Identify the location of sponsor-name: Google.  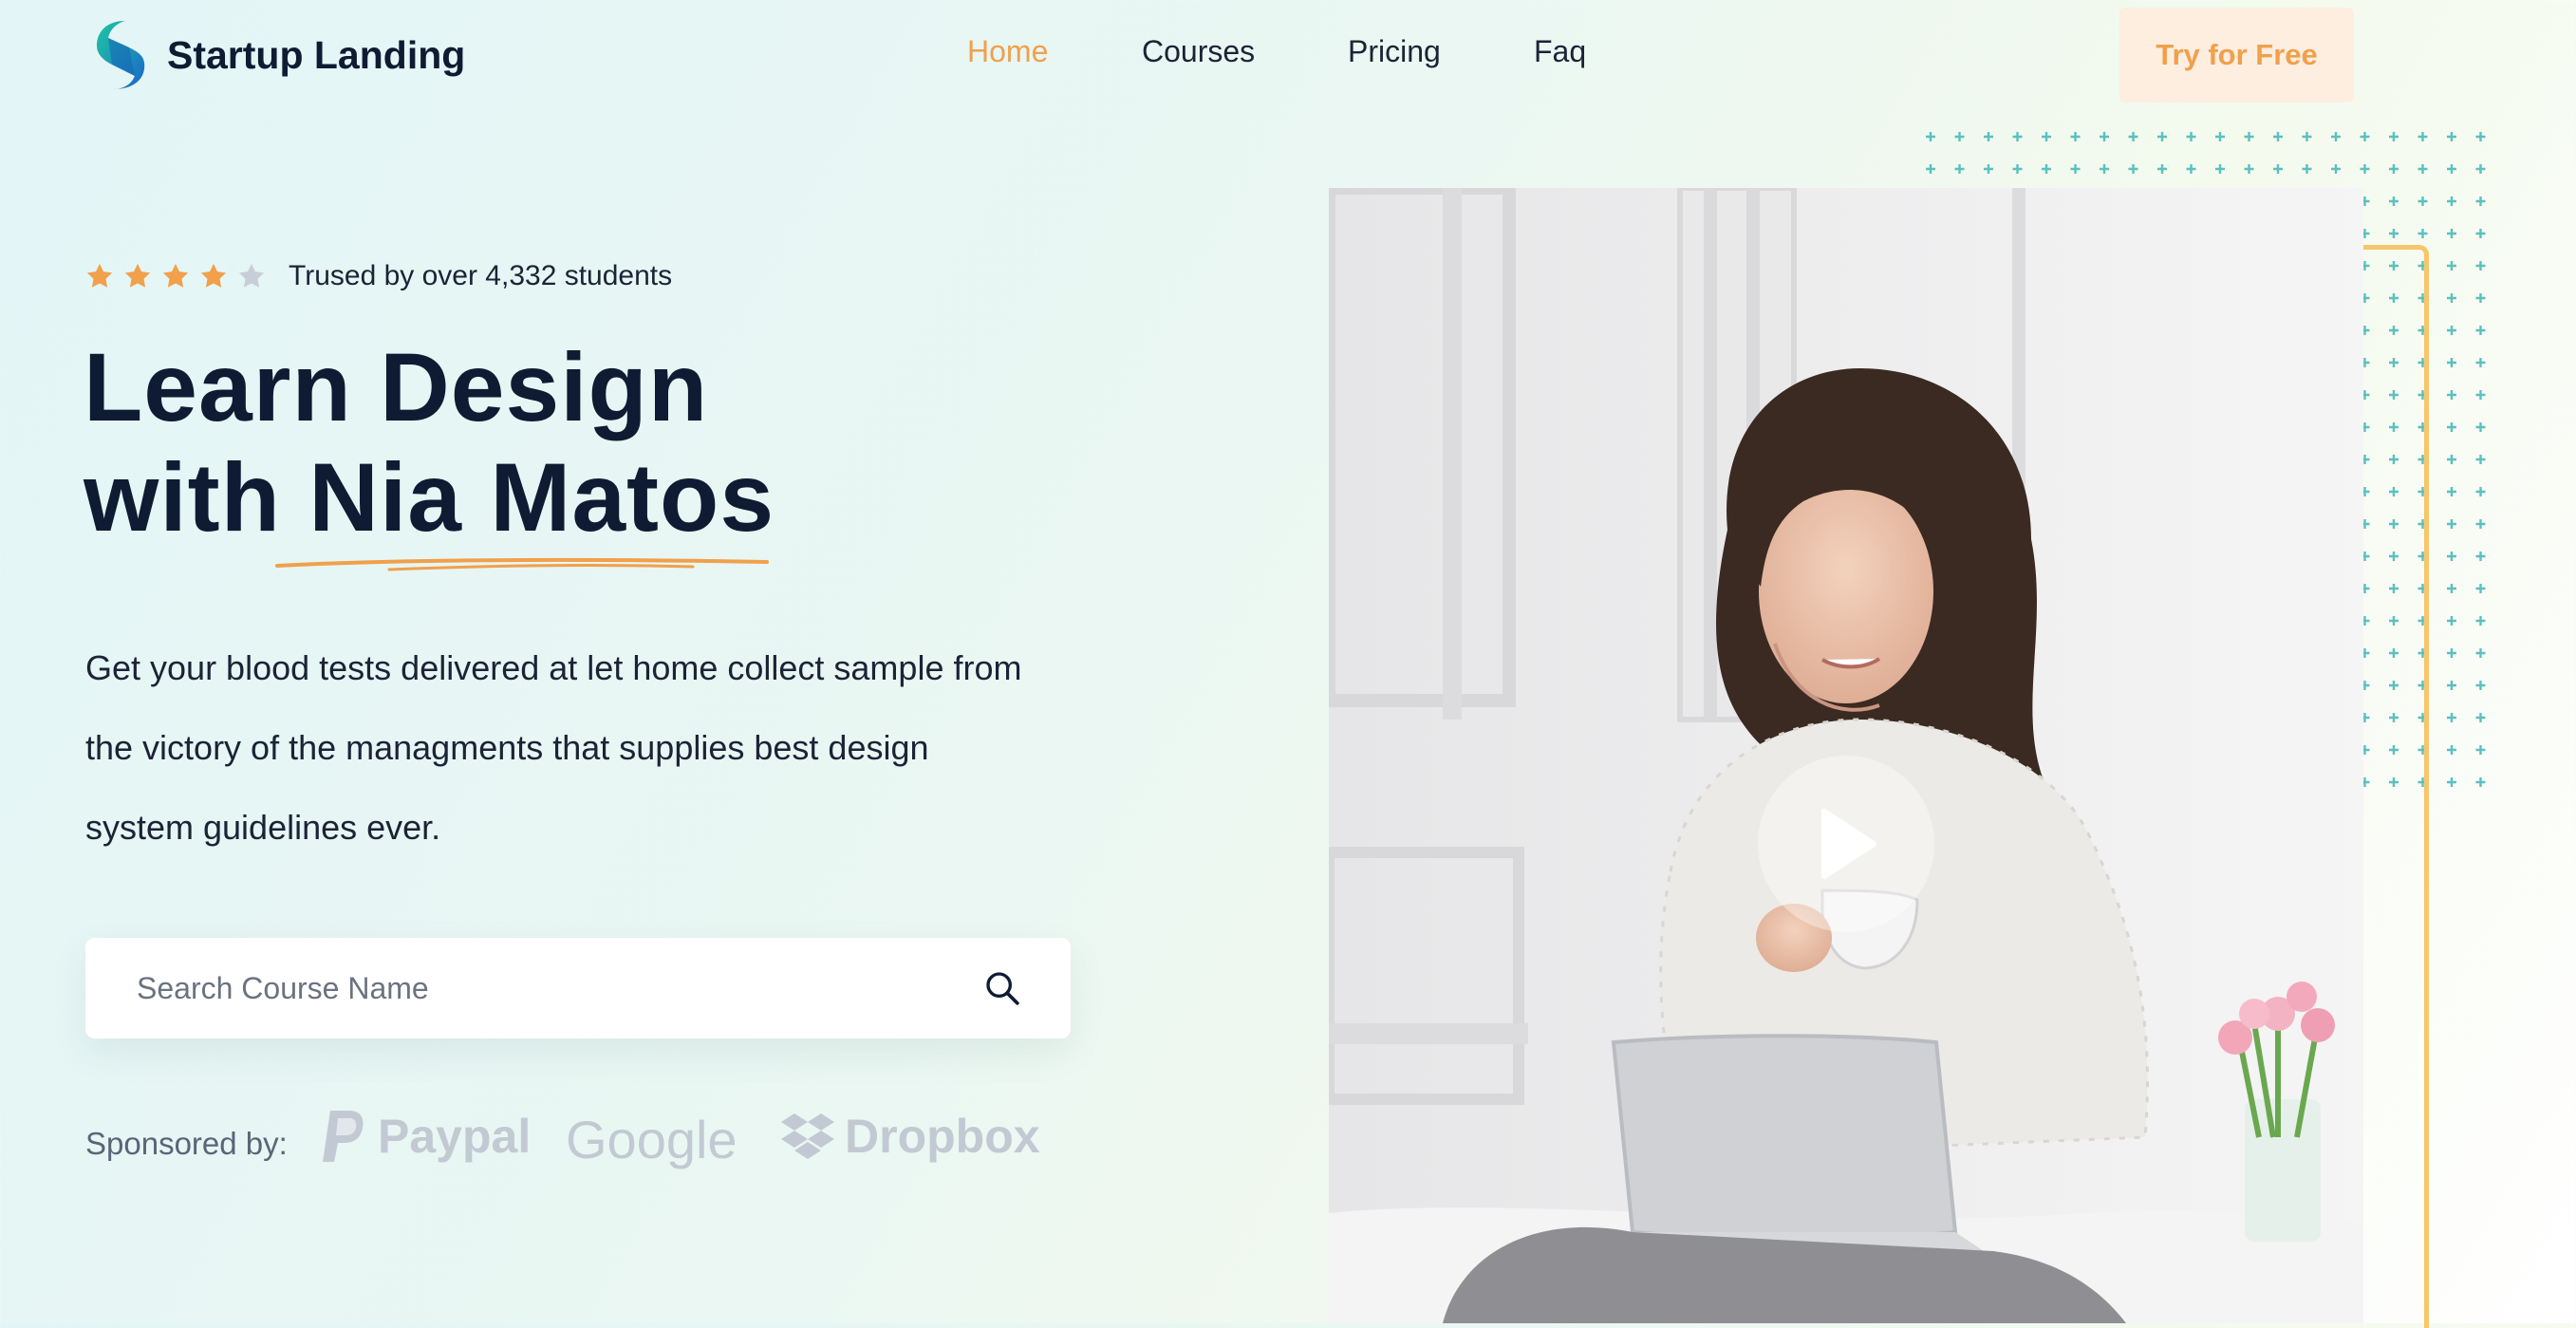
(652, 1139).